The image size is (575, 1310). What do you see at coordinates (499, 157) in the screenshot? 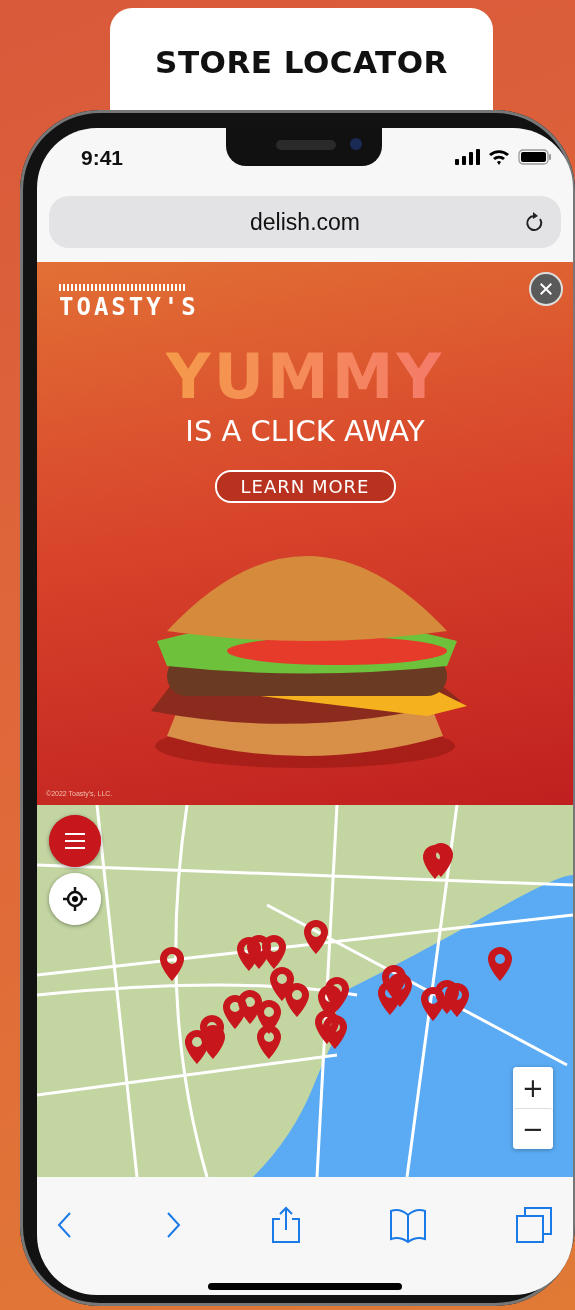
I see `wifi-icon` at bounding box center [499, 157].